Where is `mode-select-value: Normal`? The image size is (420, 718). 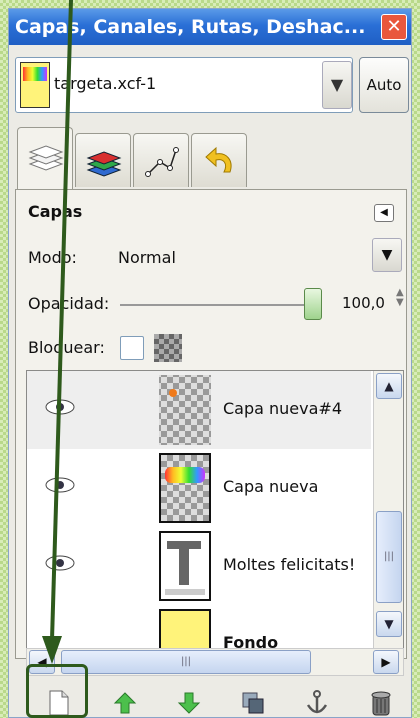 mode-select-value: Normal is located at coordinates (147, 257).